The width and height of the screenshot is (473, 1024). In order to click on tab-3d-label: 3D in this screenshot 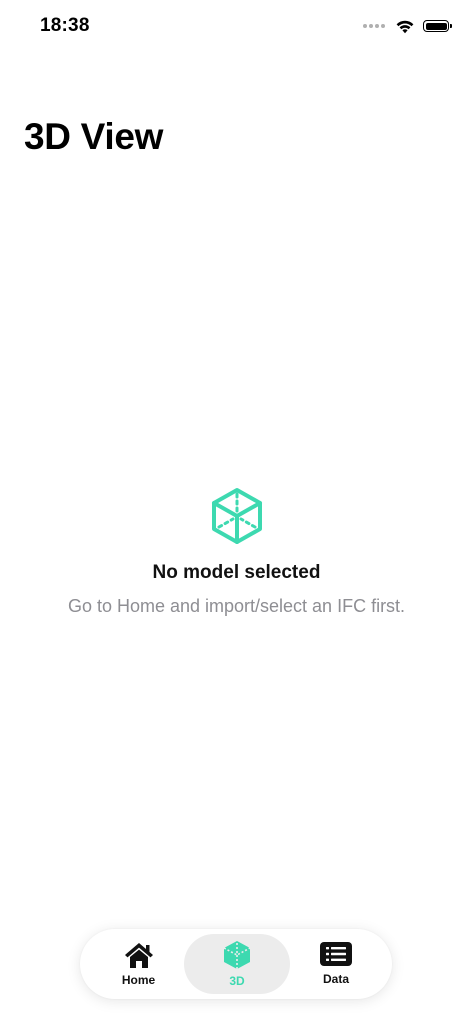, I will do `click(237, 981)`.